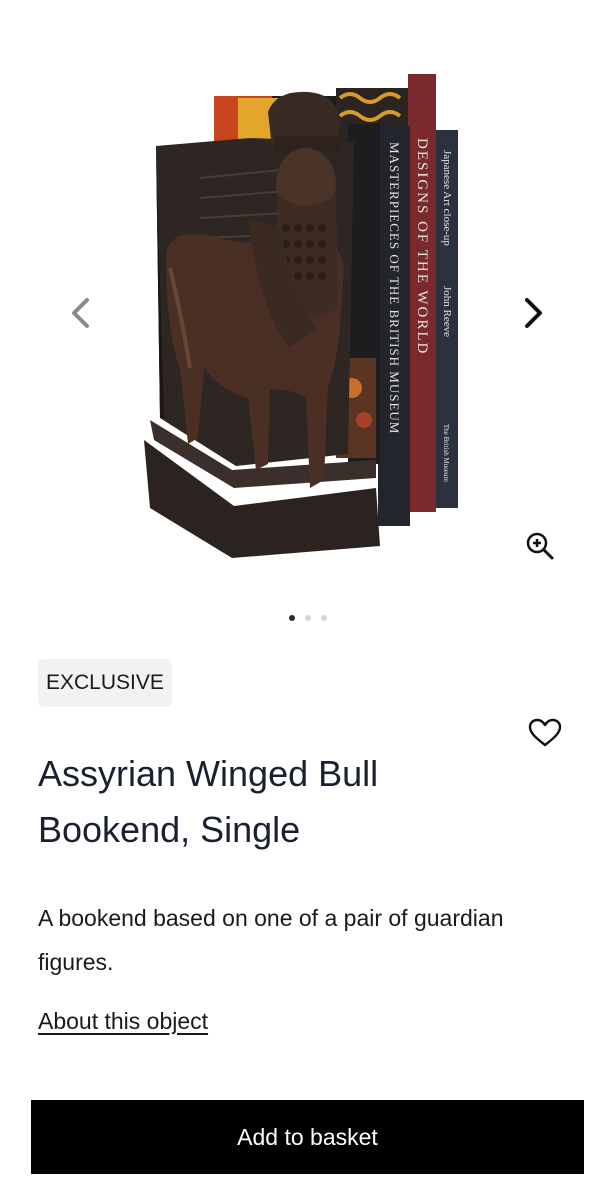 The height and width of the screenshot is (1200, 615). I want to click on exclusive-badge: EXCLUSIVE, so click(105, 683).